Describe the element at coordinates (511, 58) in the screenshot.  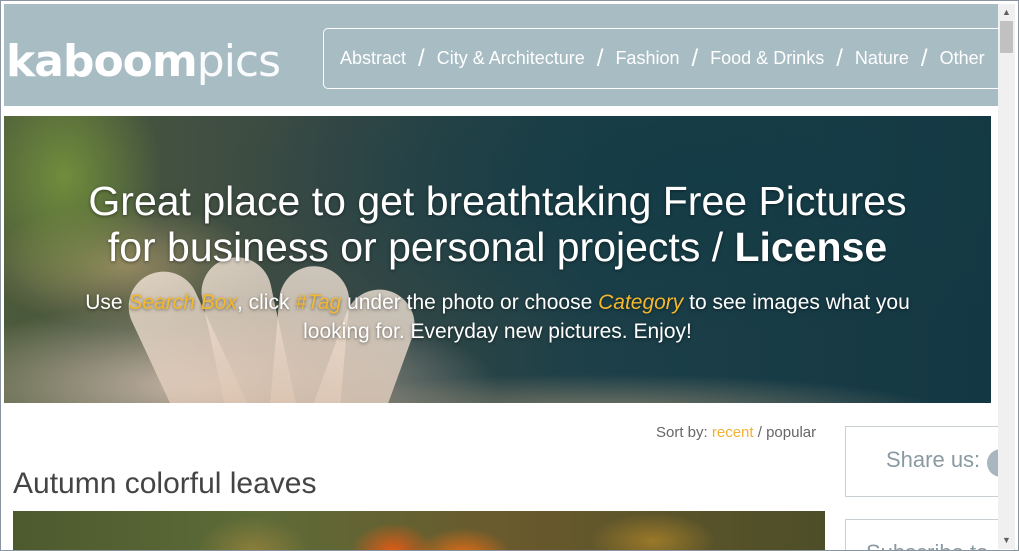
I see `nav-item-city-architecture: City & Architecture` at that location.